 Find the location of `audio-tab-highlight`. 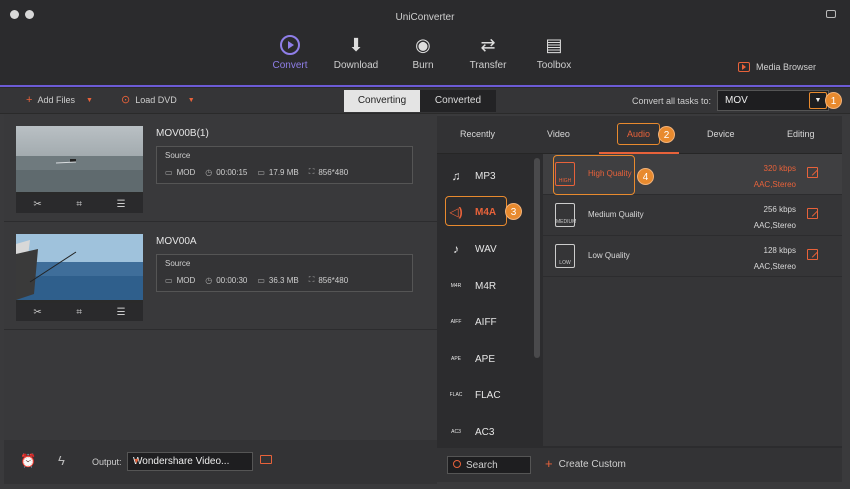

audio-tab-highlight is located at coordinates (638, 134).